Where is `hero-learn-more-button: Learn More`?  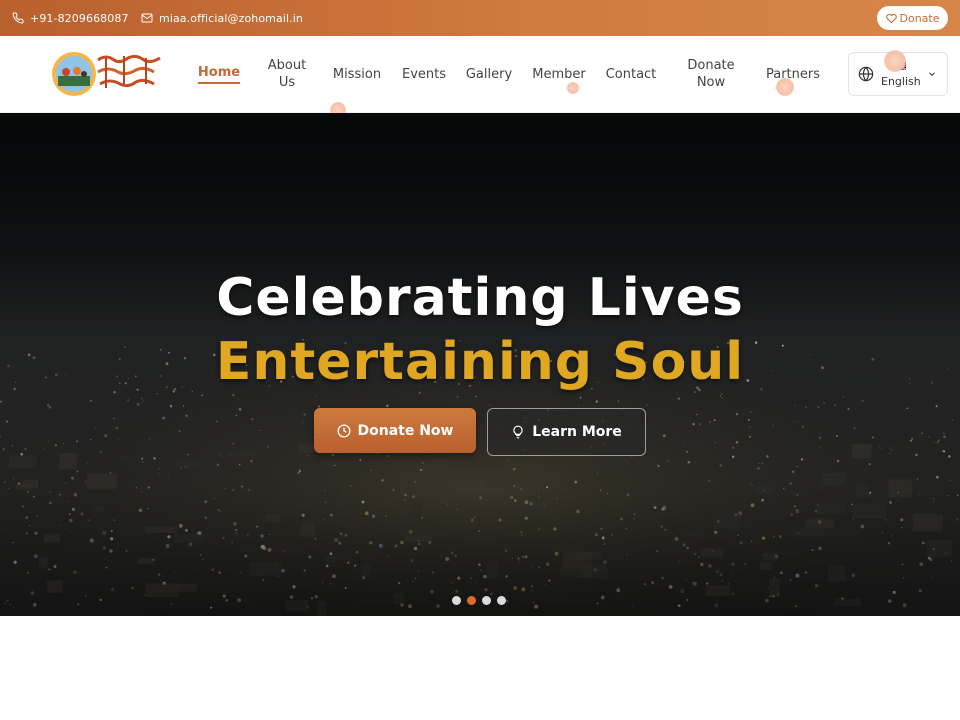
hero-learn-more-button: Learn More is located at coordinates (566, 432).